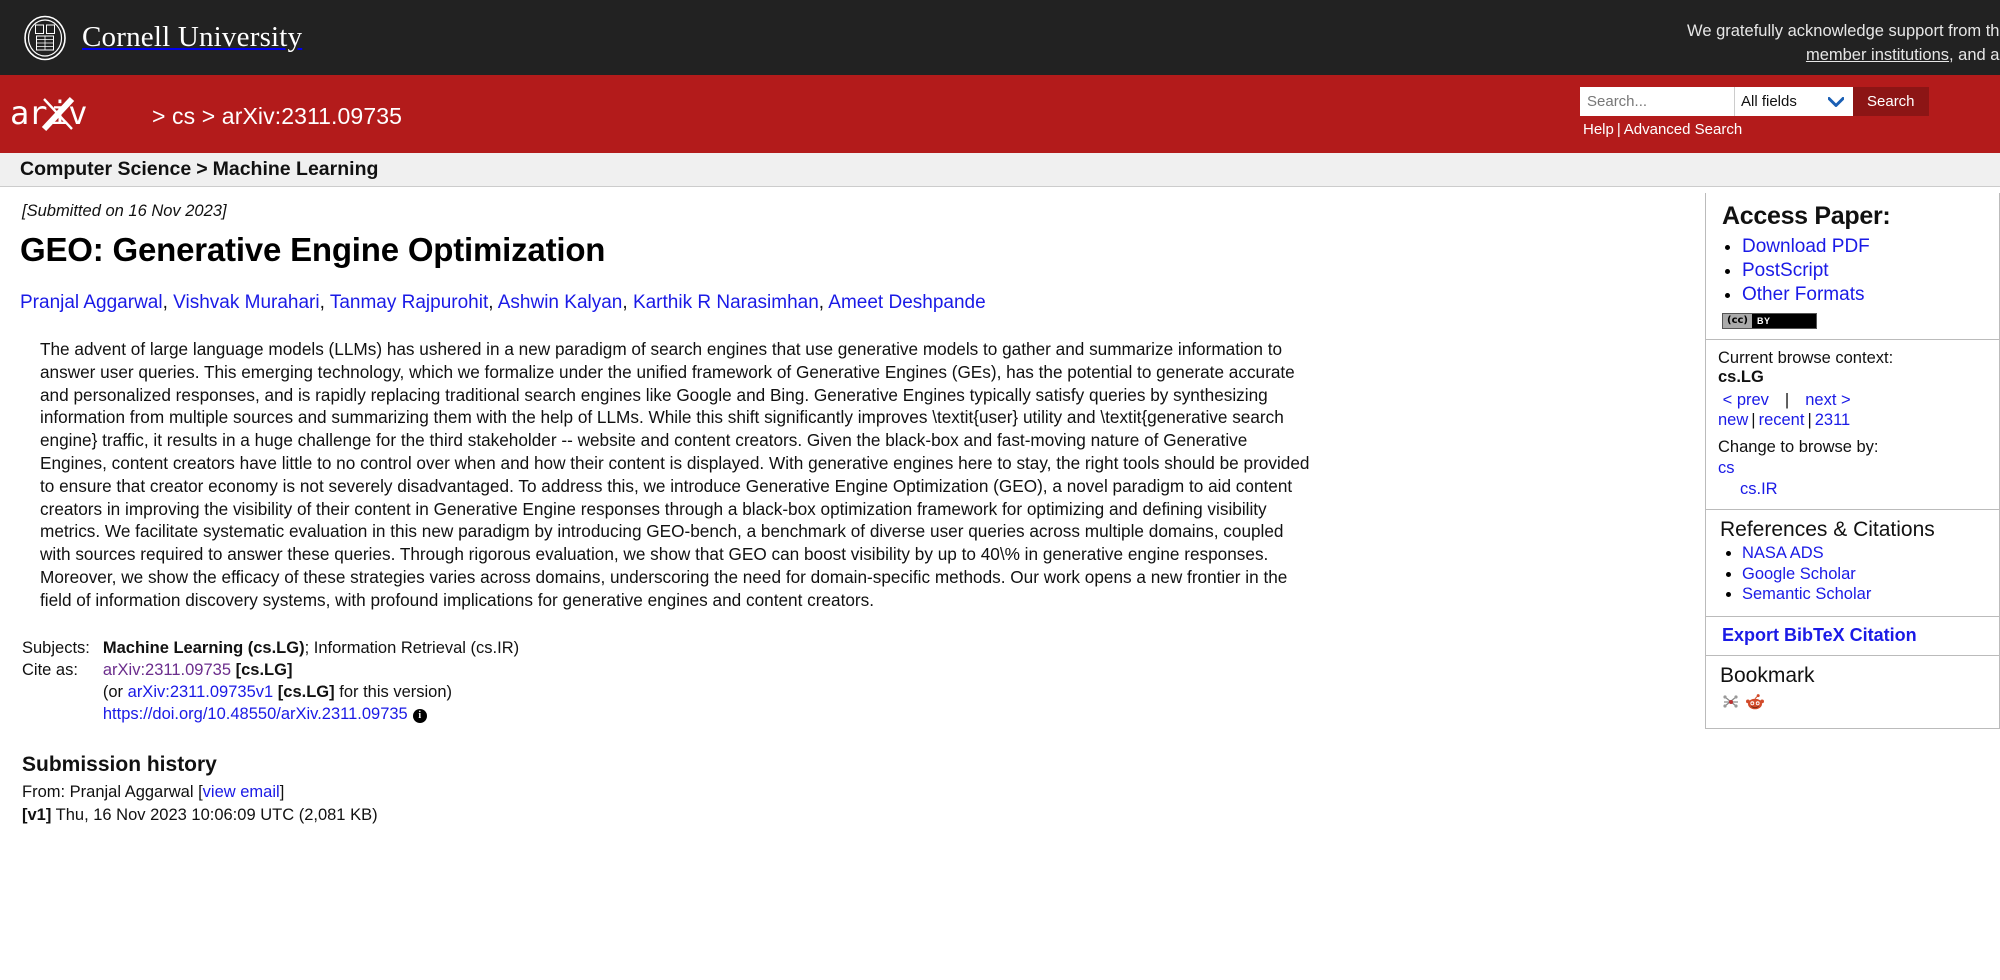  What do you see at coordinates (45, 37) in the screenshot?
I see `cornell-seal-icon` at bounding box center [45, 37].